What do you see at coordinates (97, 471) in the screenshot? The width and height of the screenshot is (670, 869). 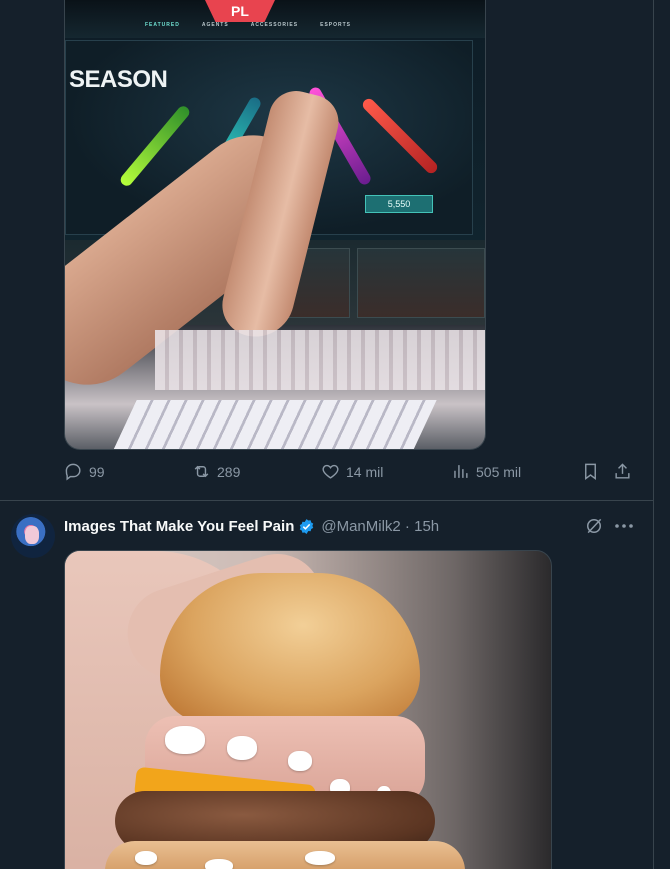 I see `reply-count: 99` at bounding box center [97, 471].